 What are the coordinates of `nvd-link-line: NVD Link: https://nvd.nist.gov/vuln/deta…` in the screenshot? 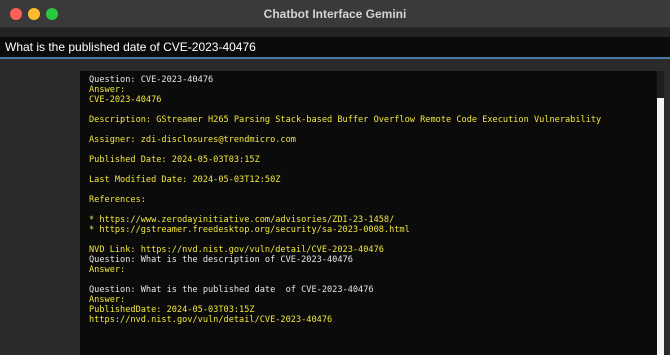 It's located at (236, 250).